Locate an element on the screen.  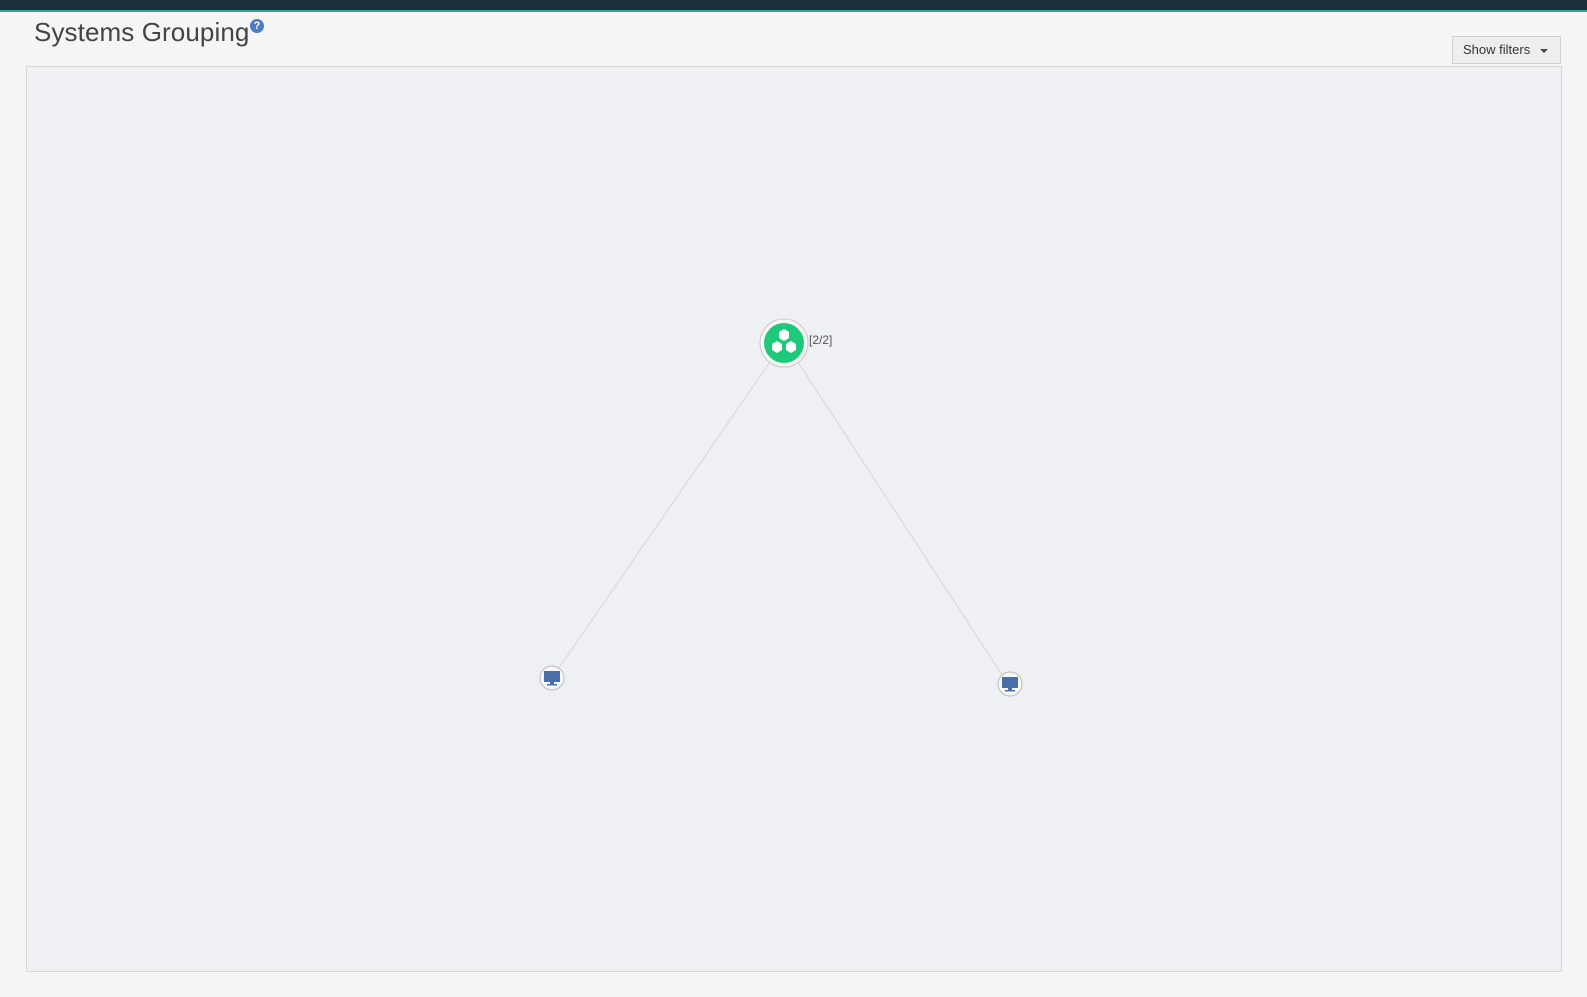
graph-edge-left is located at coordinates (662, 518).